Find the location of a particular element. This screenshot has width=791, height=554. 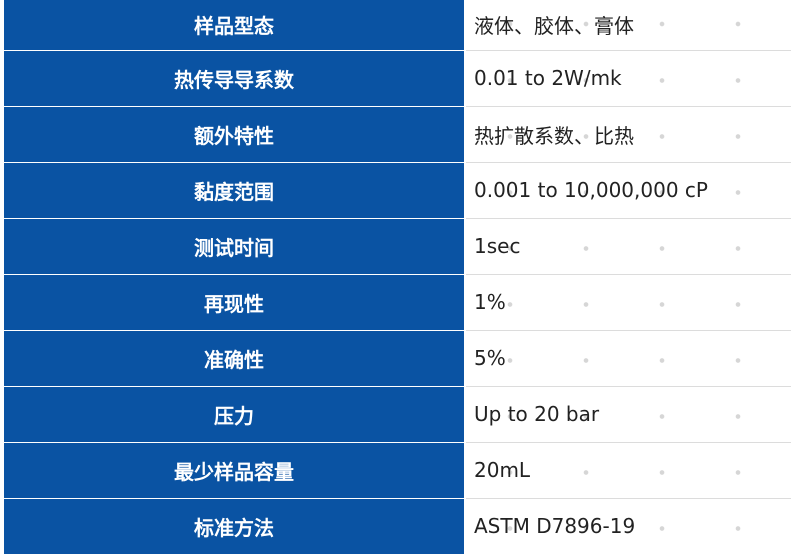

table-row: 准确性 5% is located at coordinates (395, 358).